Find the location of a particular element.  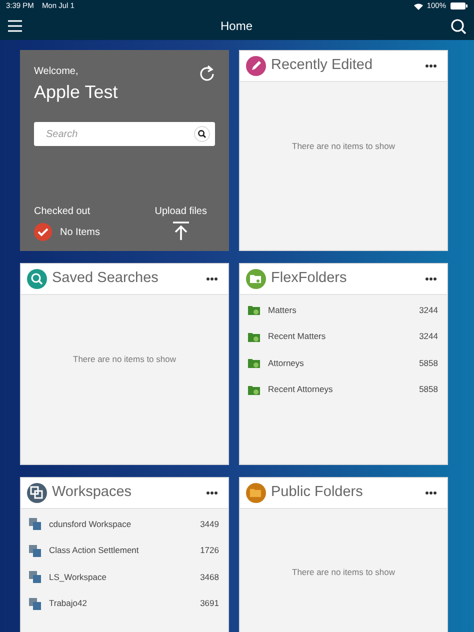

battery-icon is located at coordinates (459, 6).